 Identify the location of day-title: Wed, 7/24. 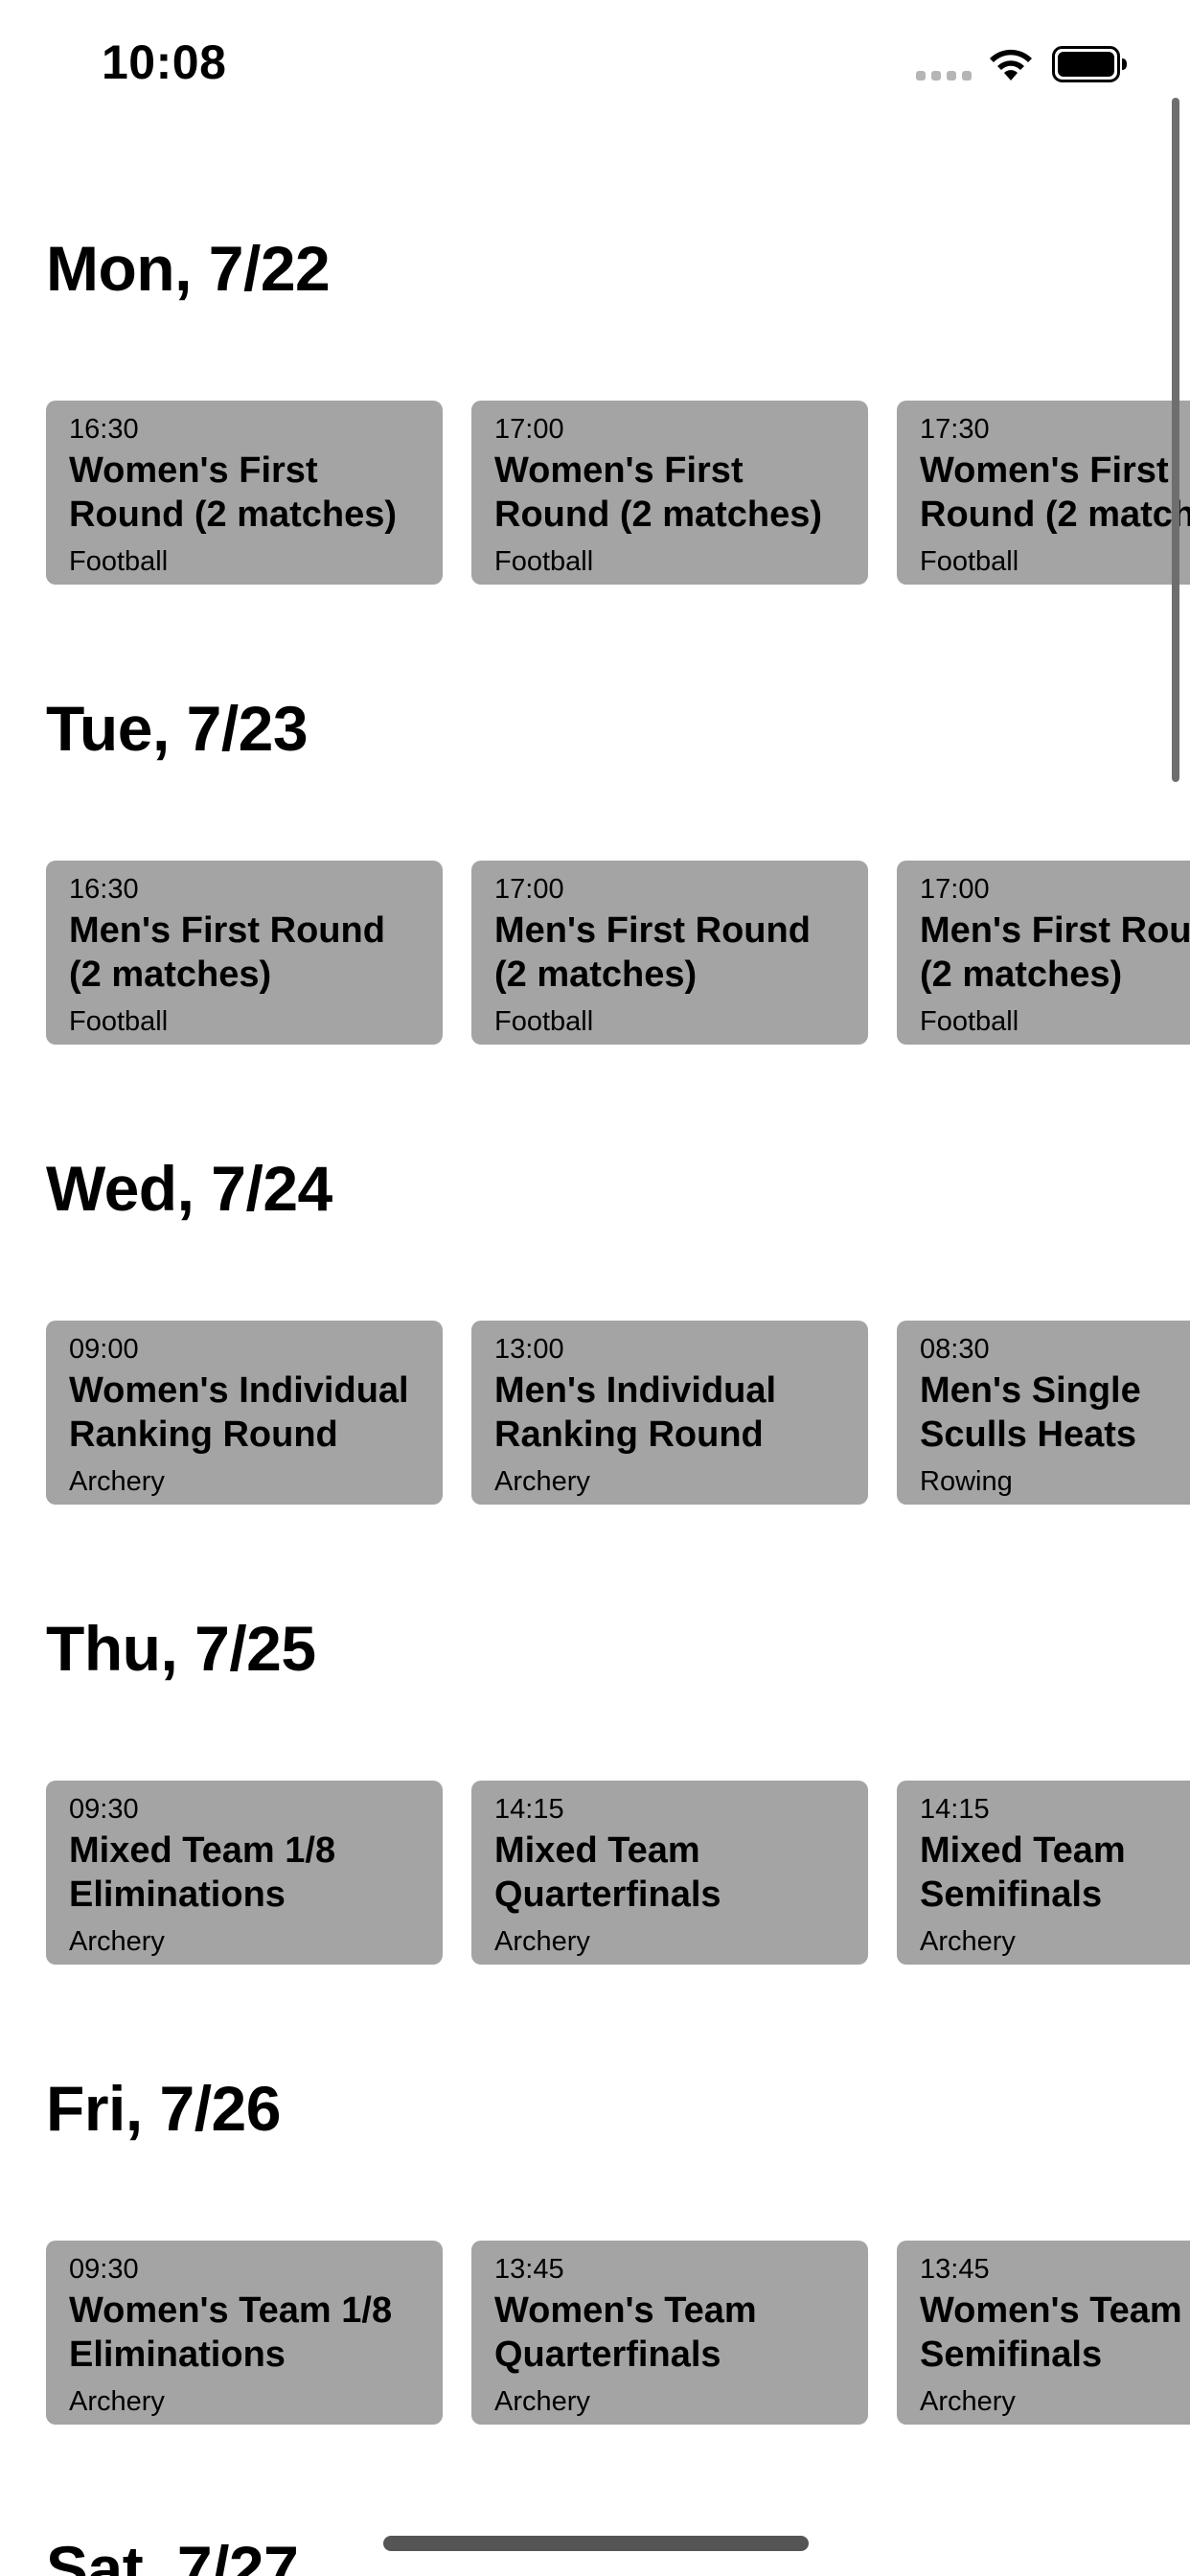
(189, 1188).